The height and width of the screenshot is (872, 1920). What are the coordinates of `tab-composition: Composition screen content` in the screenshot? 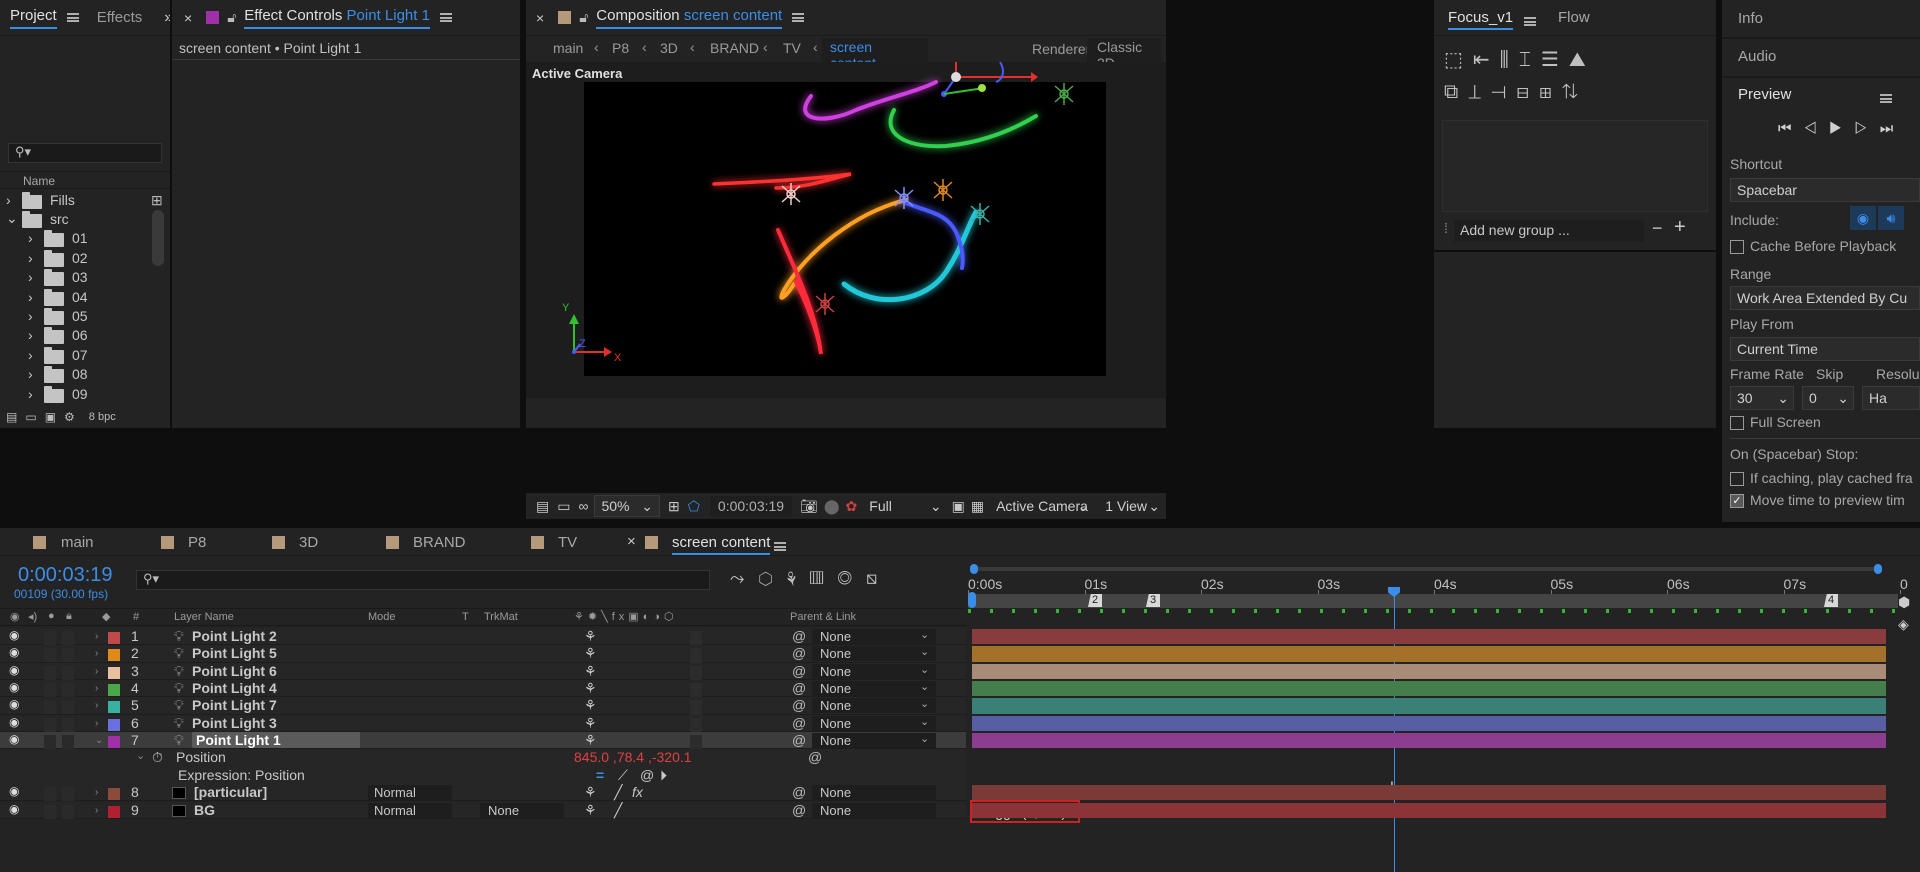 It's located at (700, 18).